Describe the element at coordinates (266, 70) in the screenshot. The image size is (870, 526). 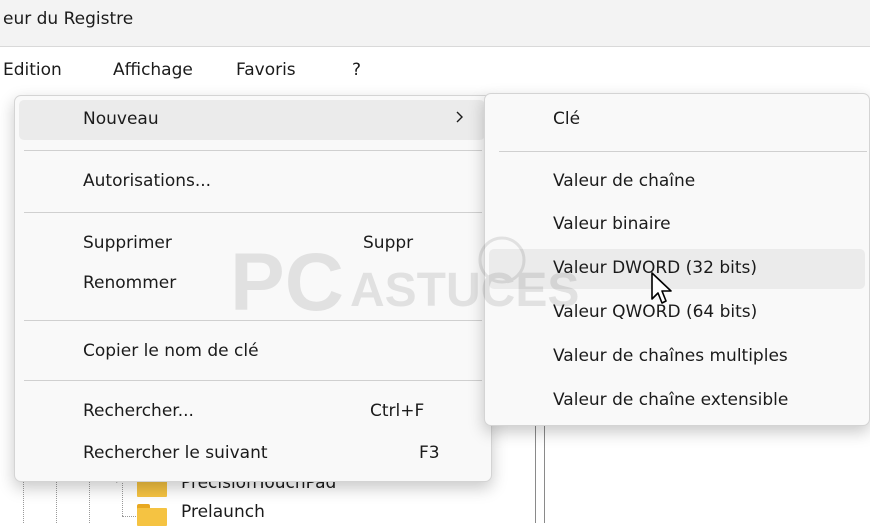
I see `menu-favoris: Favoris` at that location.